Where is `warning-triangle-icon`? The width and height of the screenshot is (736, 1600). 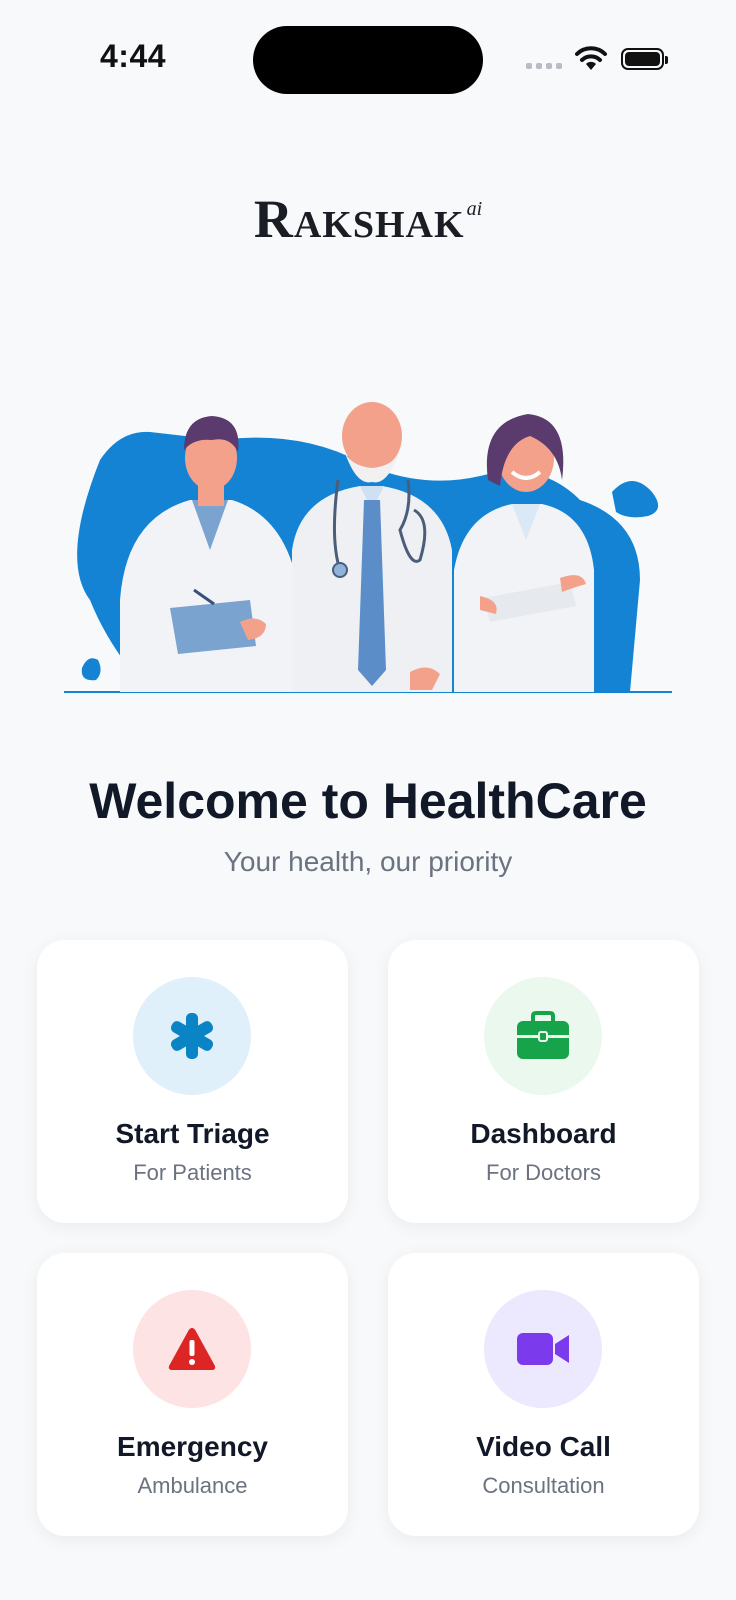 warning-triangle-icon is located at coordinates (192, 1349).